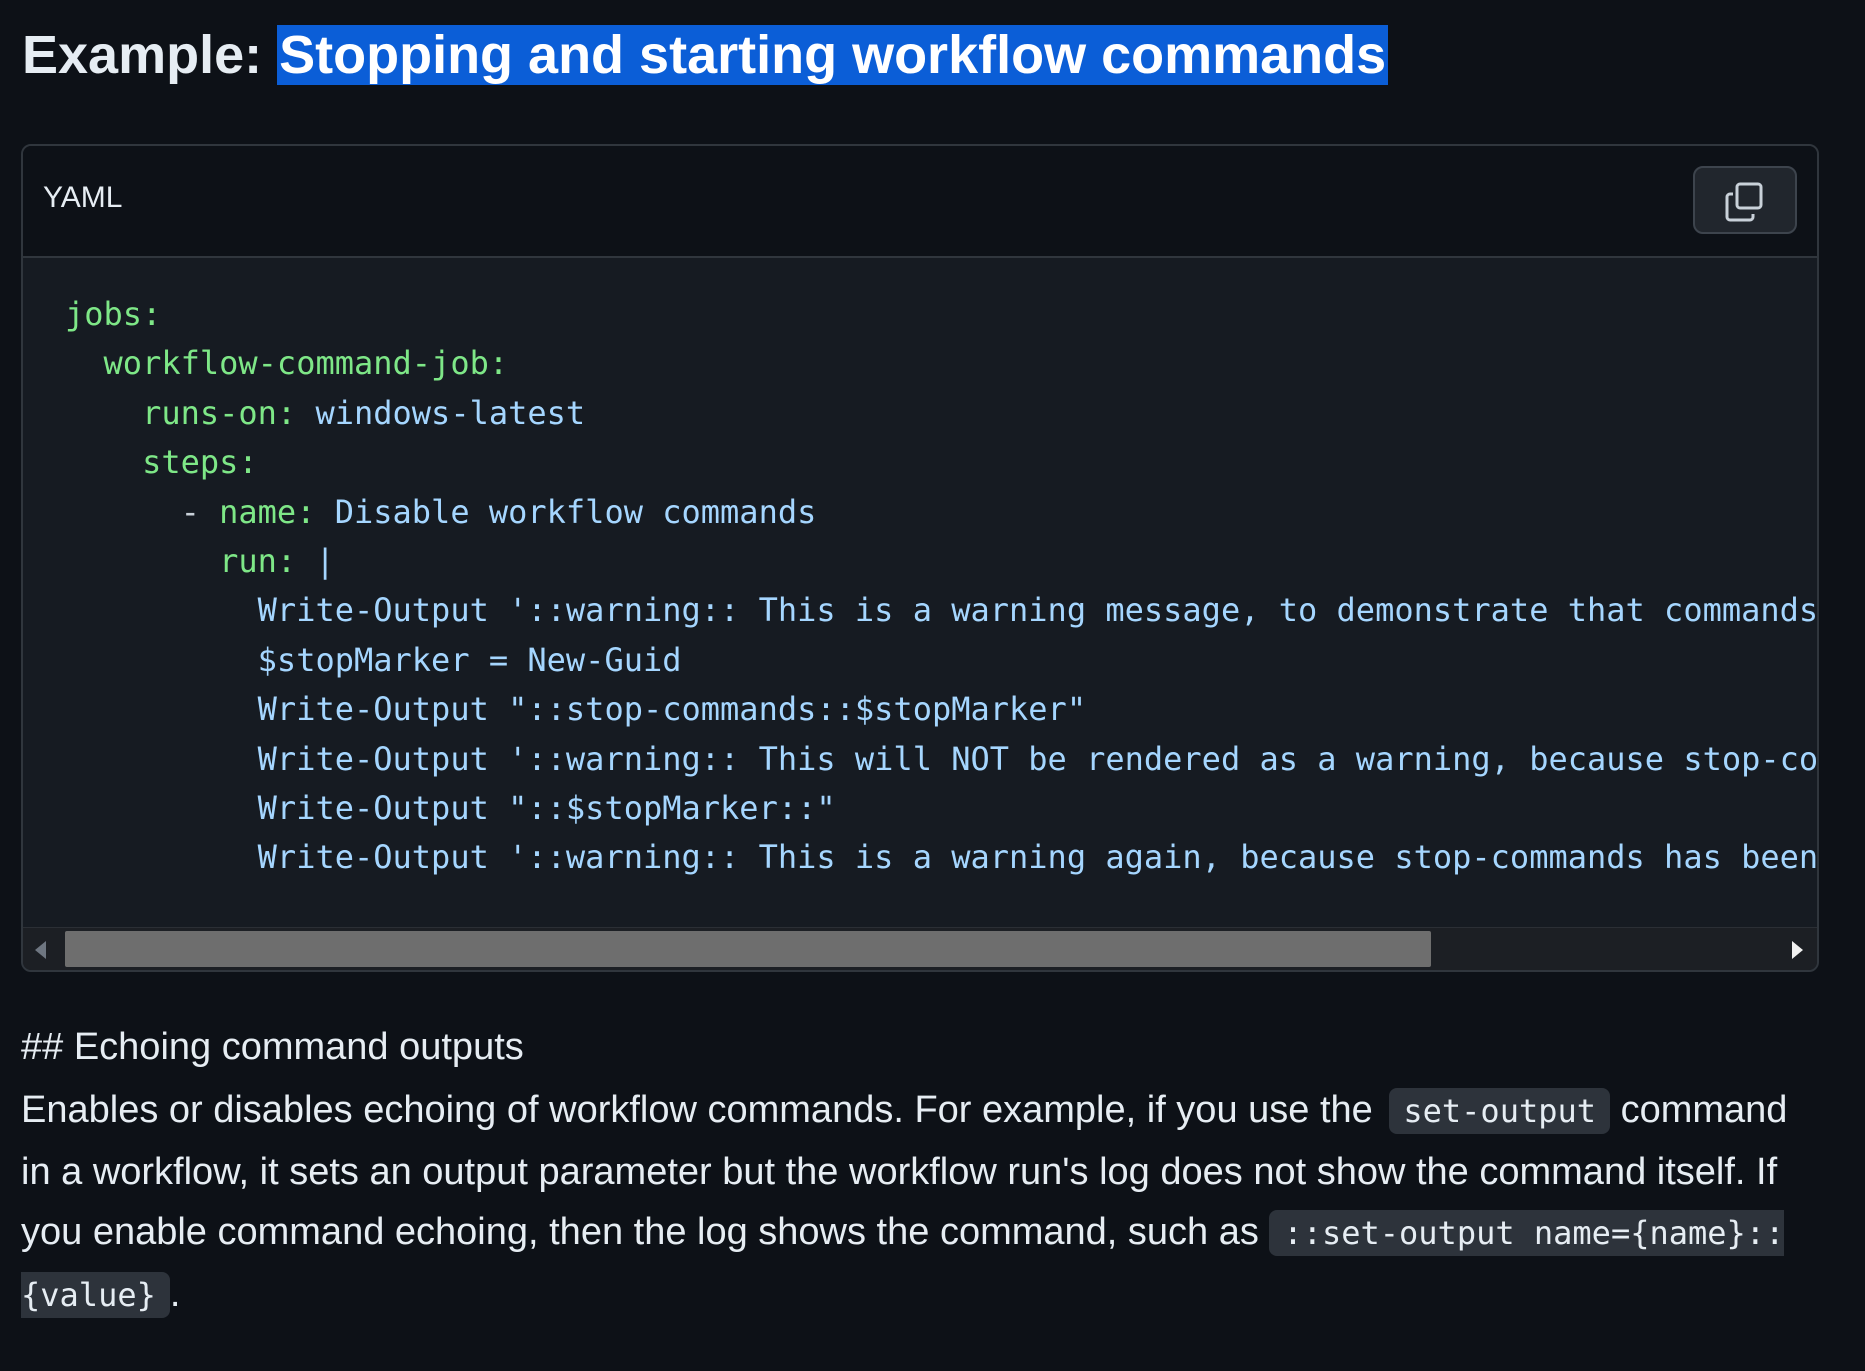 Image resolution: width=1865 pixels, height=1371 pixels. What do you see at coordinates (441, 511) in the screenshot?
I see `code-line: - name: Disable workflow commands` at bounding box center [441, 511].